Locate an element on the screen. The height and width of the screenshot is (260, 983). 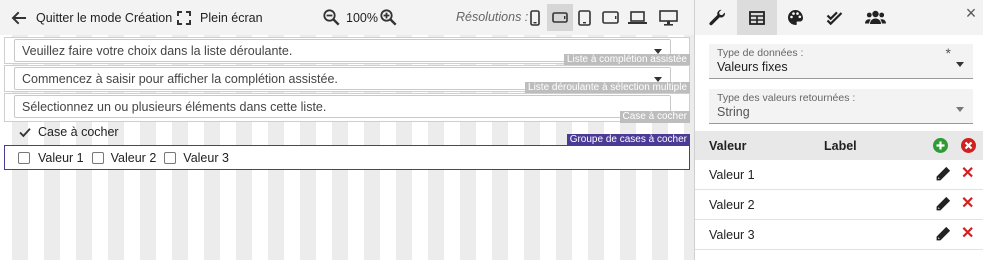
values-table-header: Valeur Label is located at coordinates (839, 145).